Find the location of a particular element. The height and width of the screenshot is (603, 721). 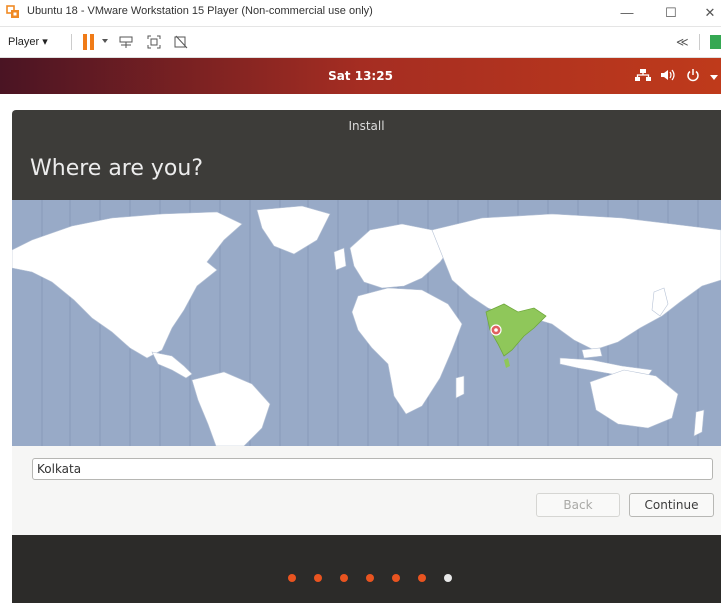

minimize-button: — is located at coordinates (627, 13).